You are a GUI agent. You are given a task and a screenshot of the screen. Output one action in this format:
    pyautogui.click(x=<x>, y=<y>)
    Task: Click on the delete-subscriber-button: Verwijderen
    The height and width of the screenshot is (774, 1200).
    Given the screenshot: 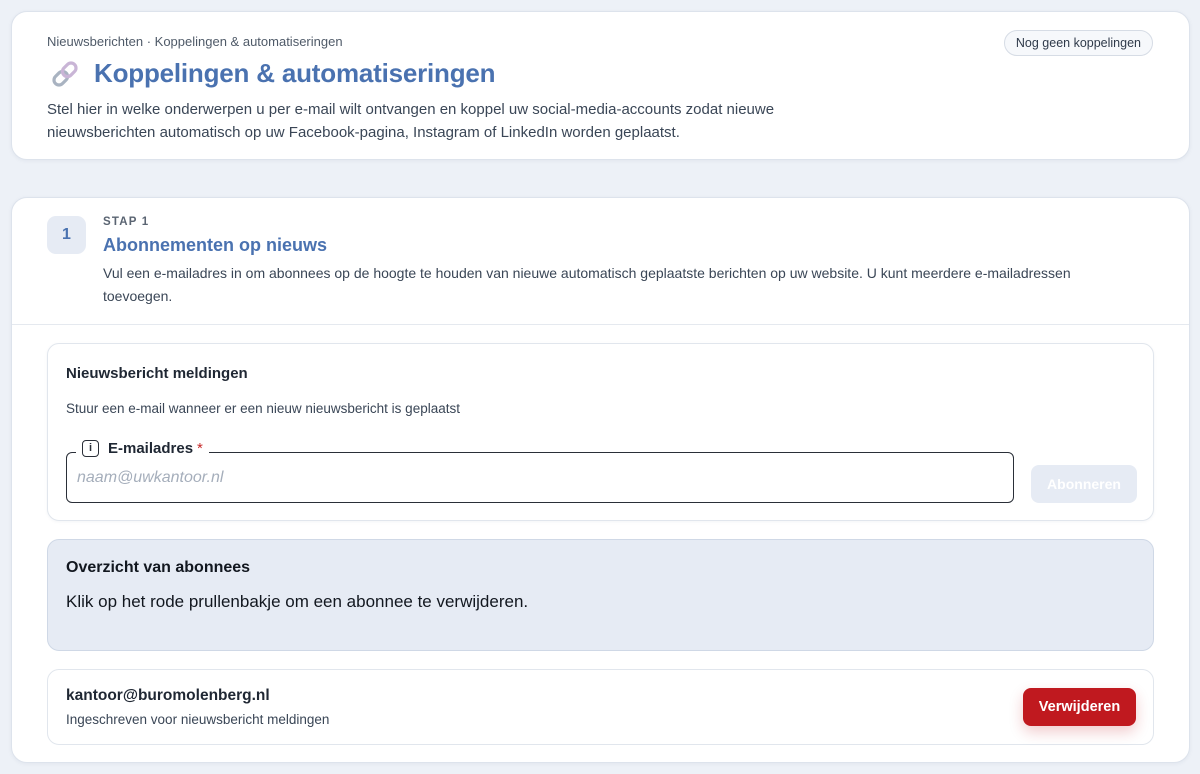 What is the action you would take?
    pyautogui.click(x=1079, y=707)
    